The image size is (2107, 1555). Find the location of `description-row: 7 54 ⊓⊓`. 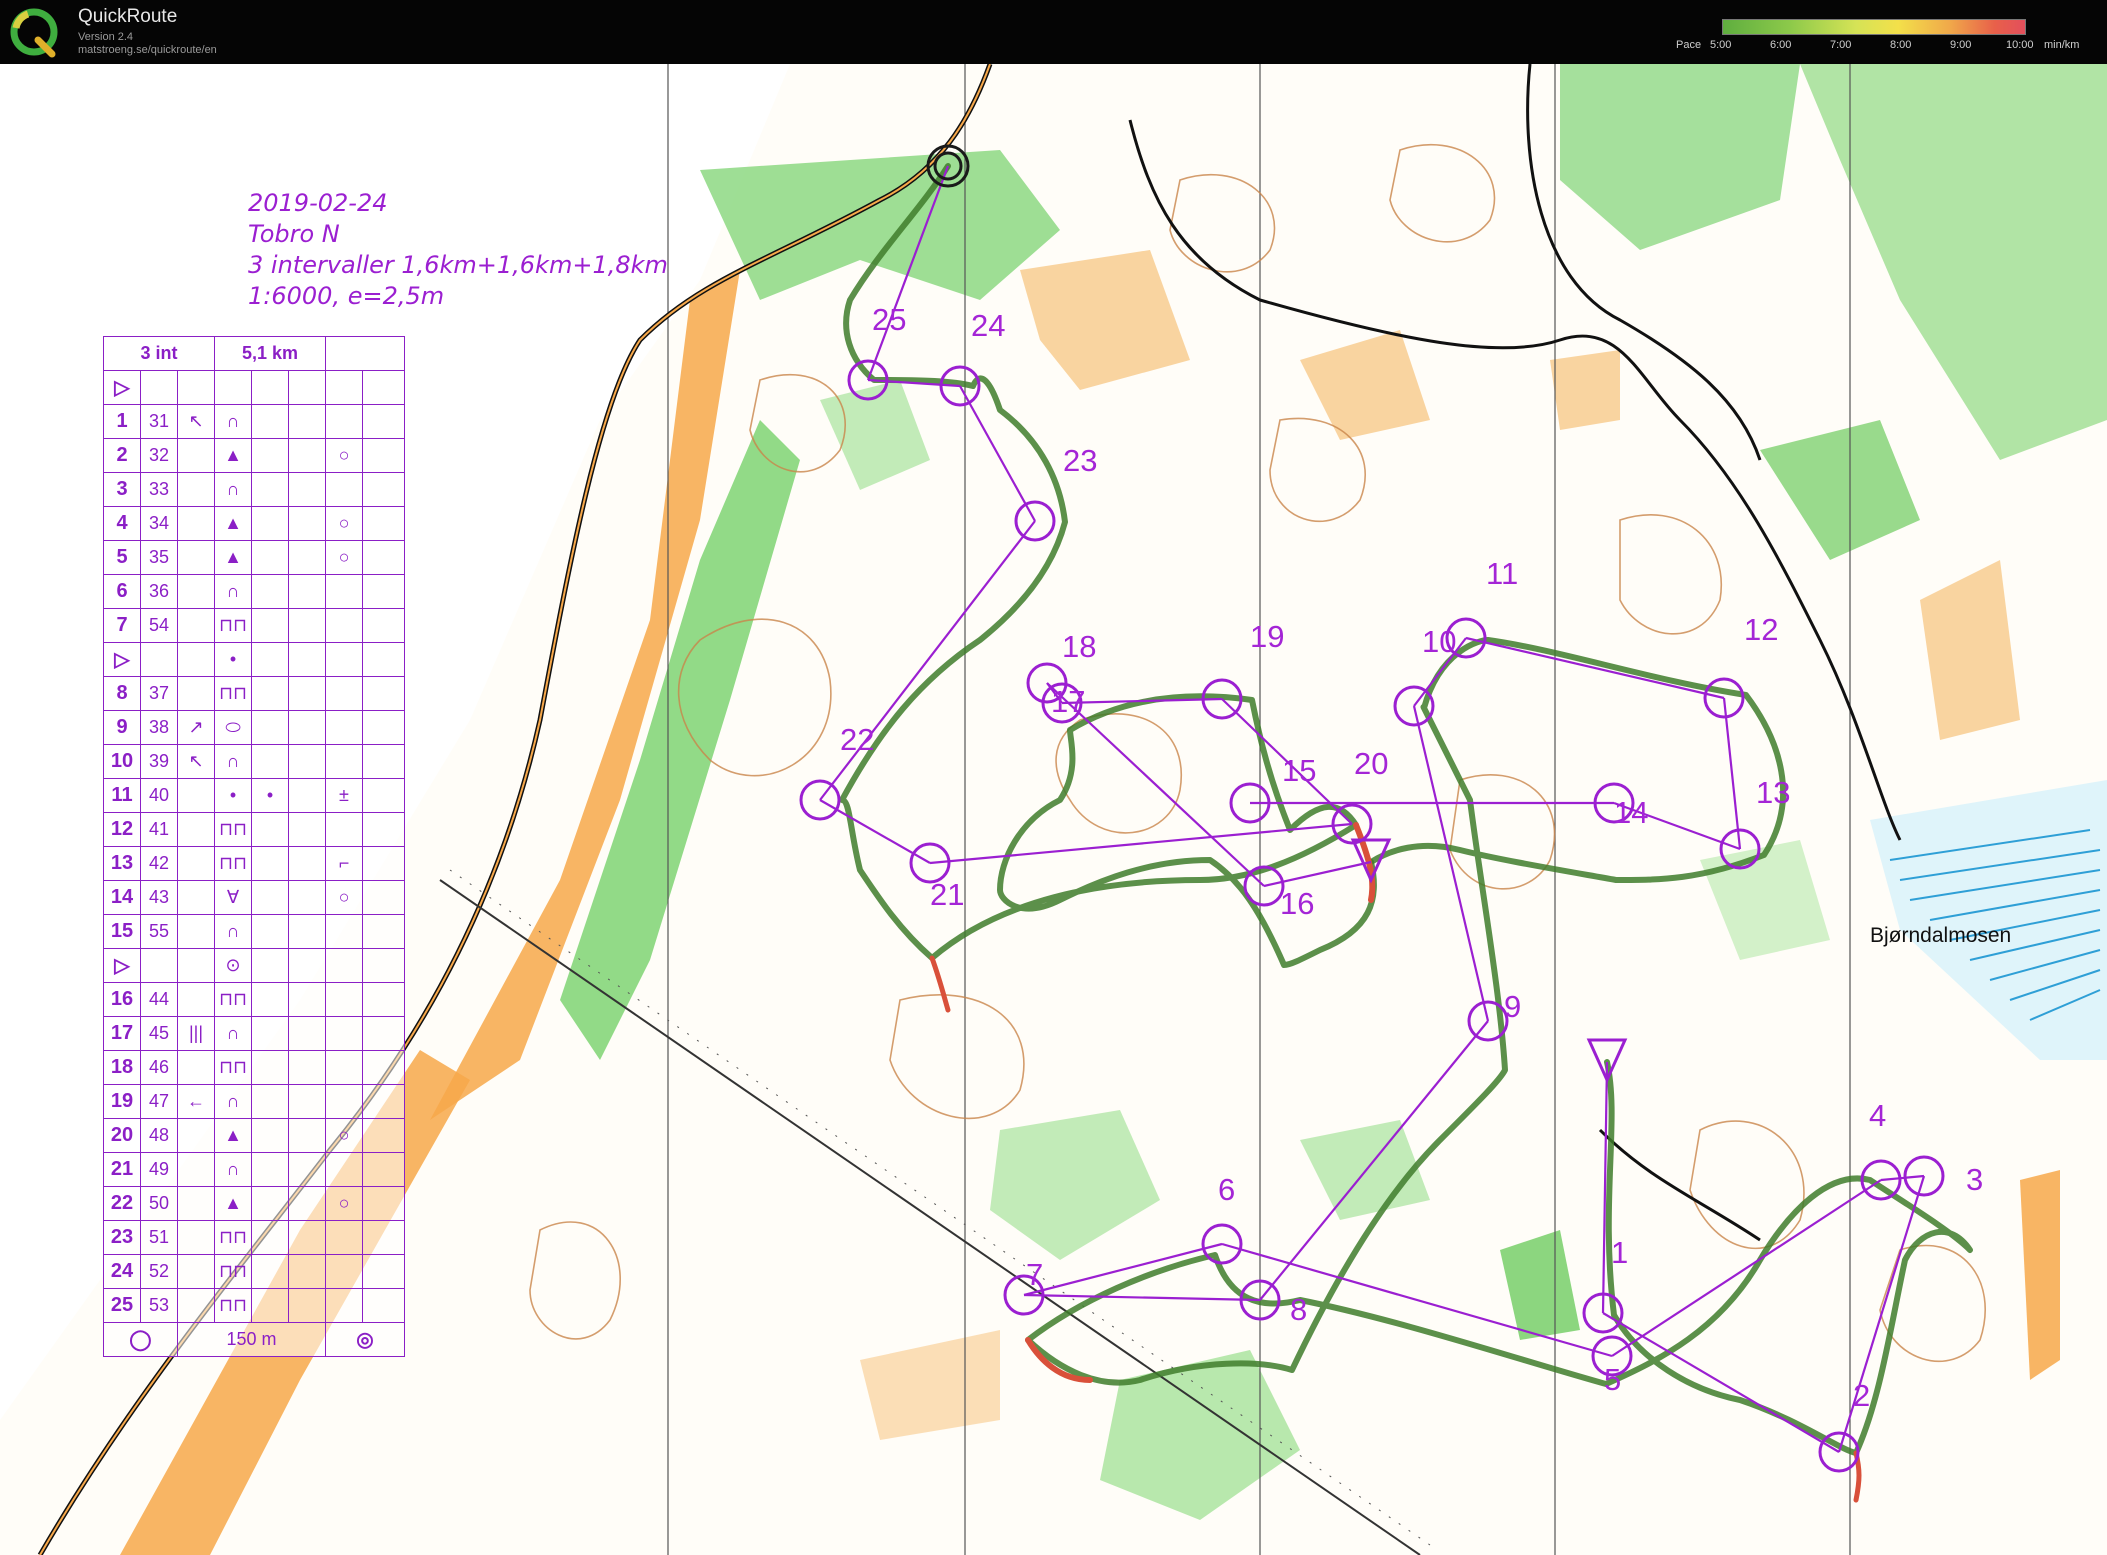

description-row: 7 54 ⊓⊓ is located at coordinates (254, 625).